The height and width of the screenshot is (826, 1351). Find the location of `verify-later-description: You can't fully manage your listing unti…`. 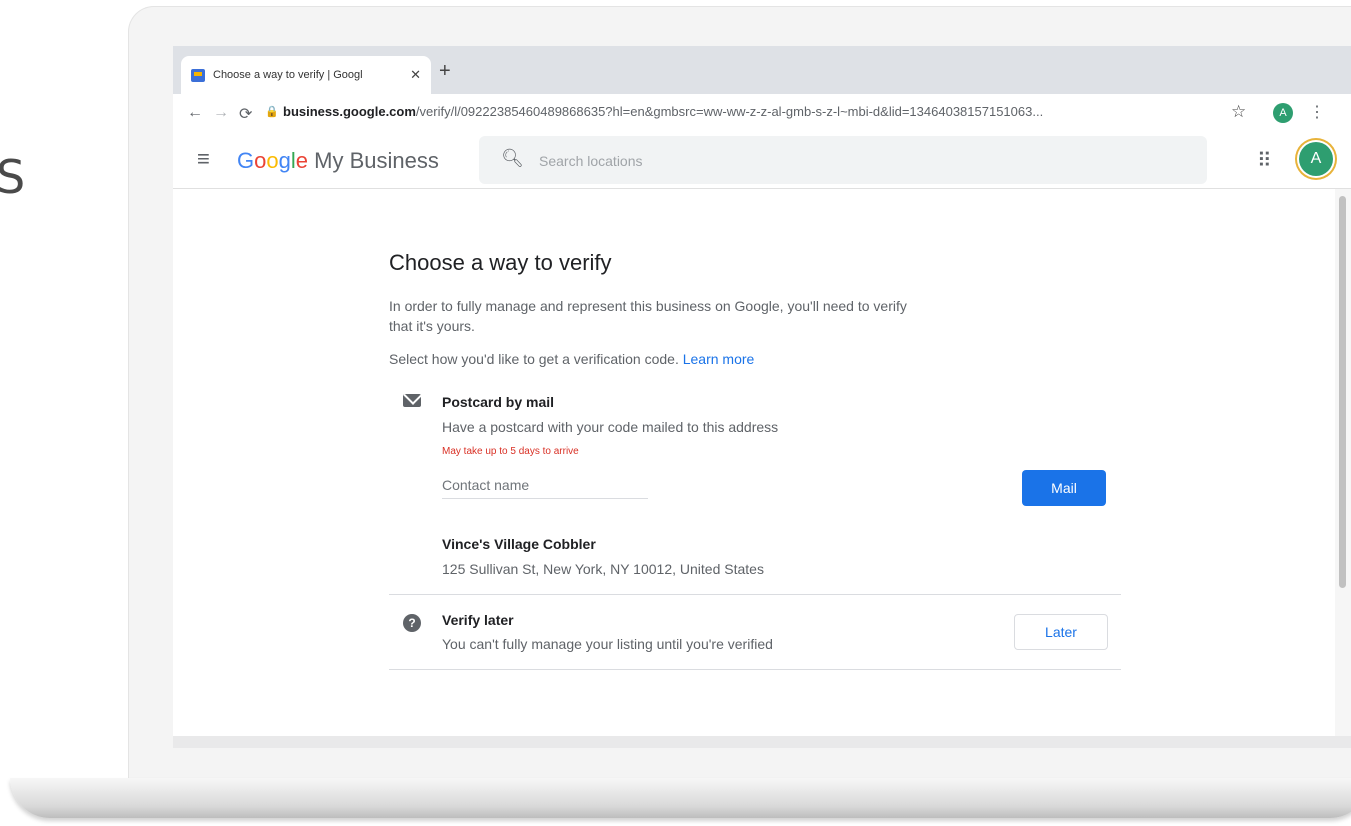

verify-later-description: You can't fully manage your listing unti… is located at coordinates (607, 644).